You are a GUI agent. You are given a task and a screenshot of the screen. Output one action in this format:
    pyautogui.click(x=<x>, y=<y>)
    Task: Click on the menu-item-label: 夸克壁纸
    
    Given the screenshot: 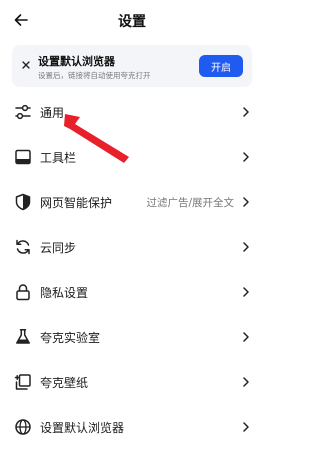 What is the action you would take?
    pyautogui.click(x=64, y=383)
    